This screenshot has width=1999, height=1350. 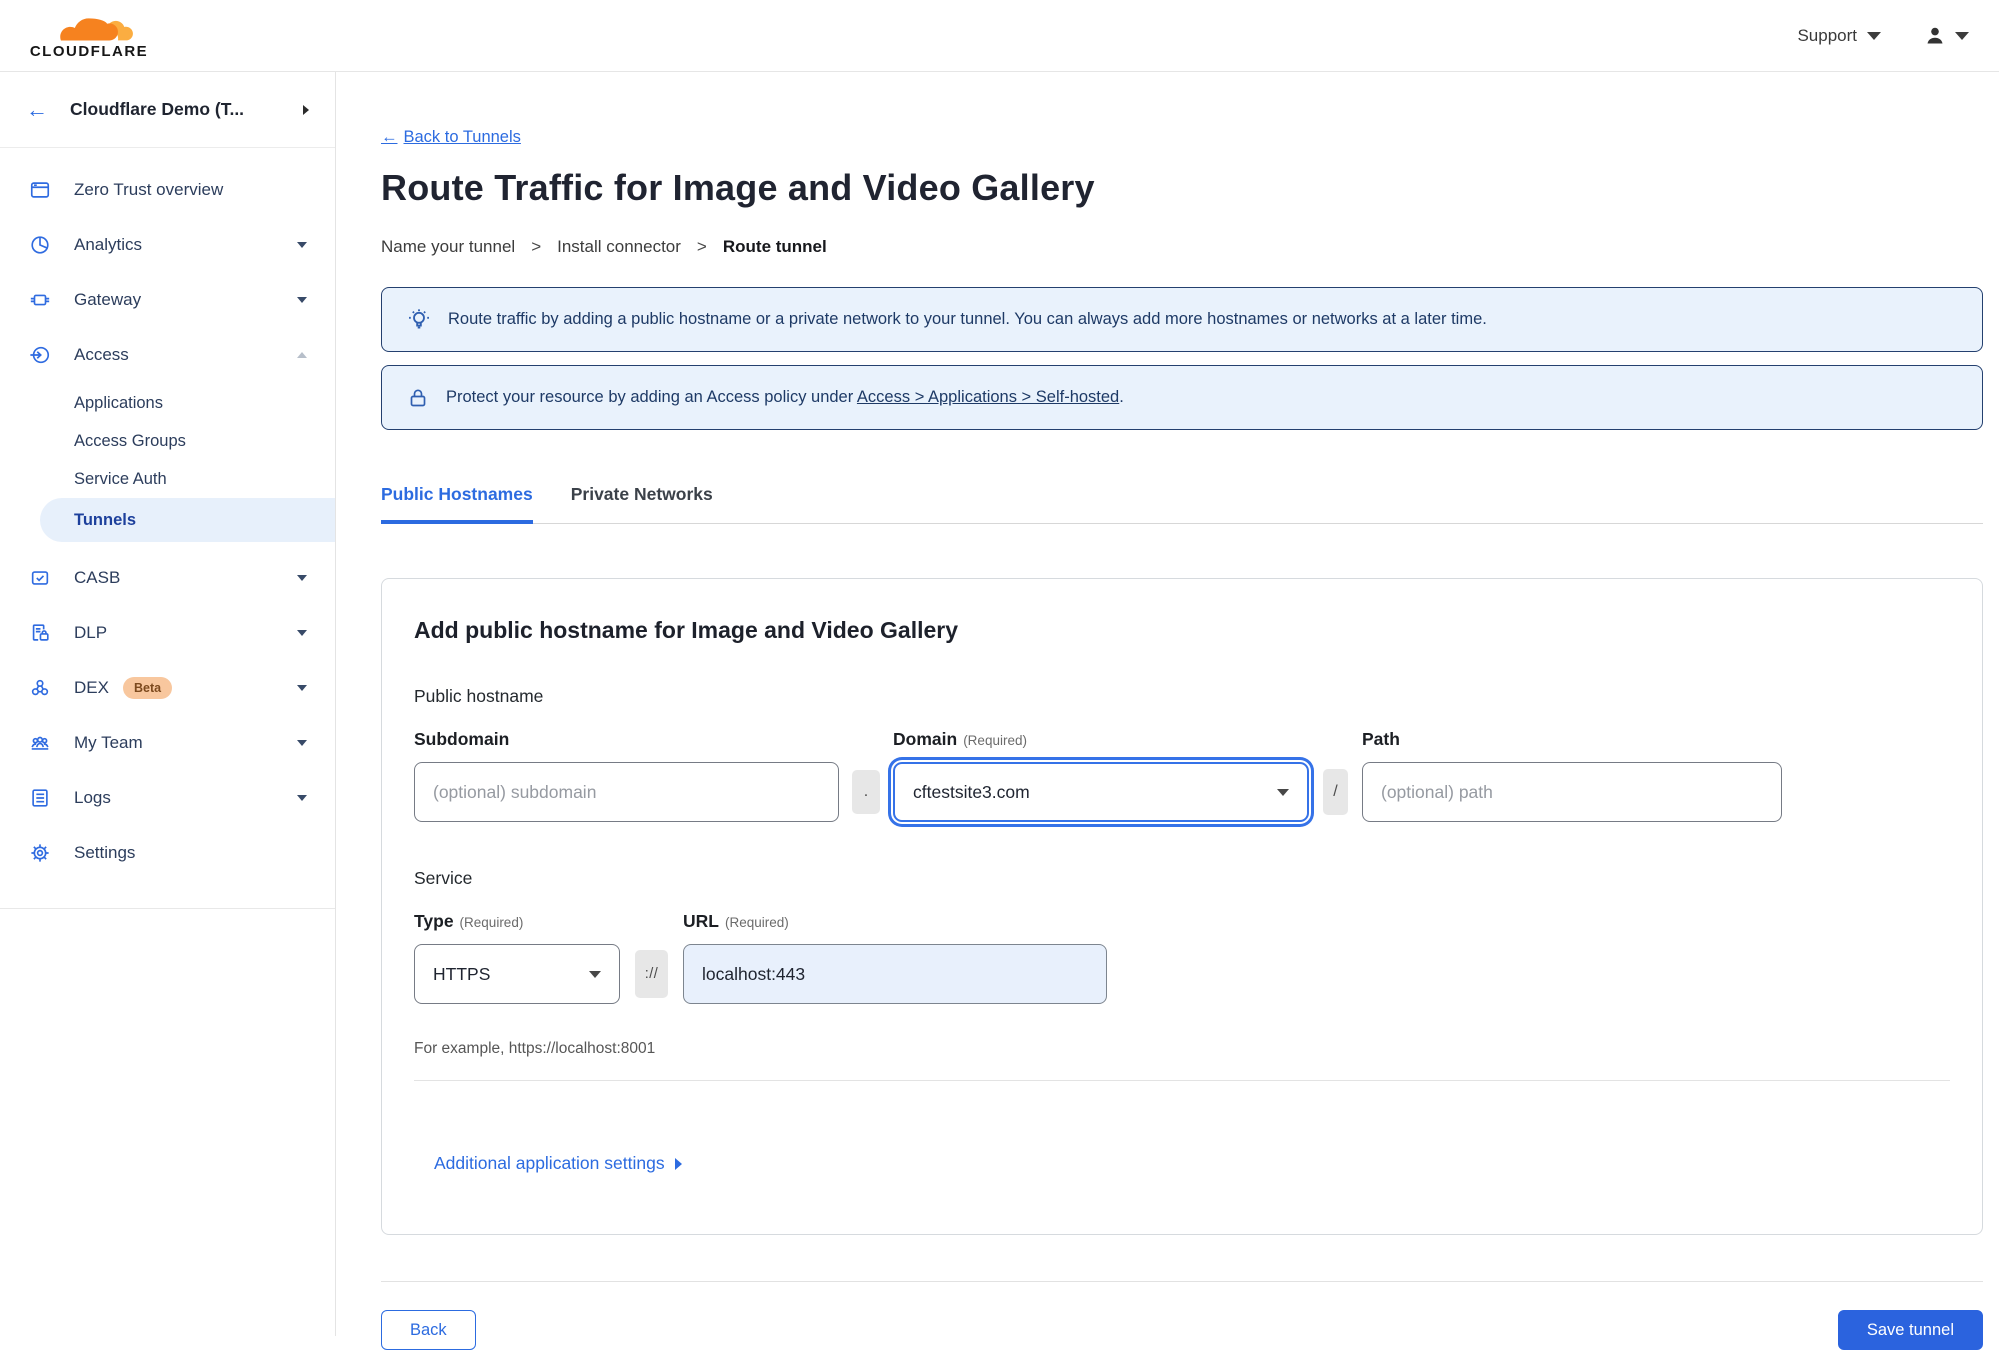 What do you see at coordinates (462, 137) in the screenshot?
I see `back-link-label: Back to Tunnels` at bounding box center [462, 137].